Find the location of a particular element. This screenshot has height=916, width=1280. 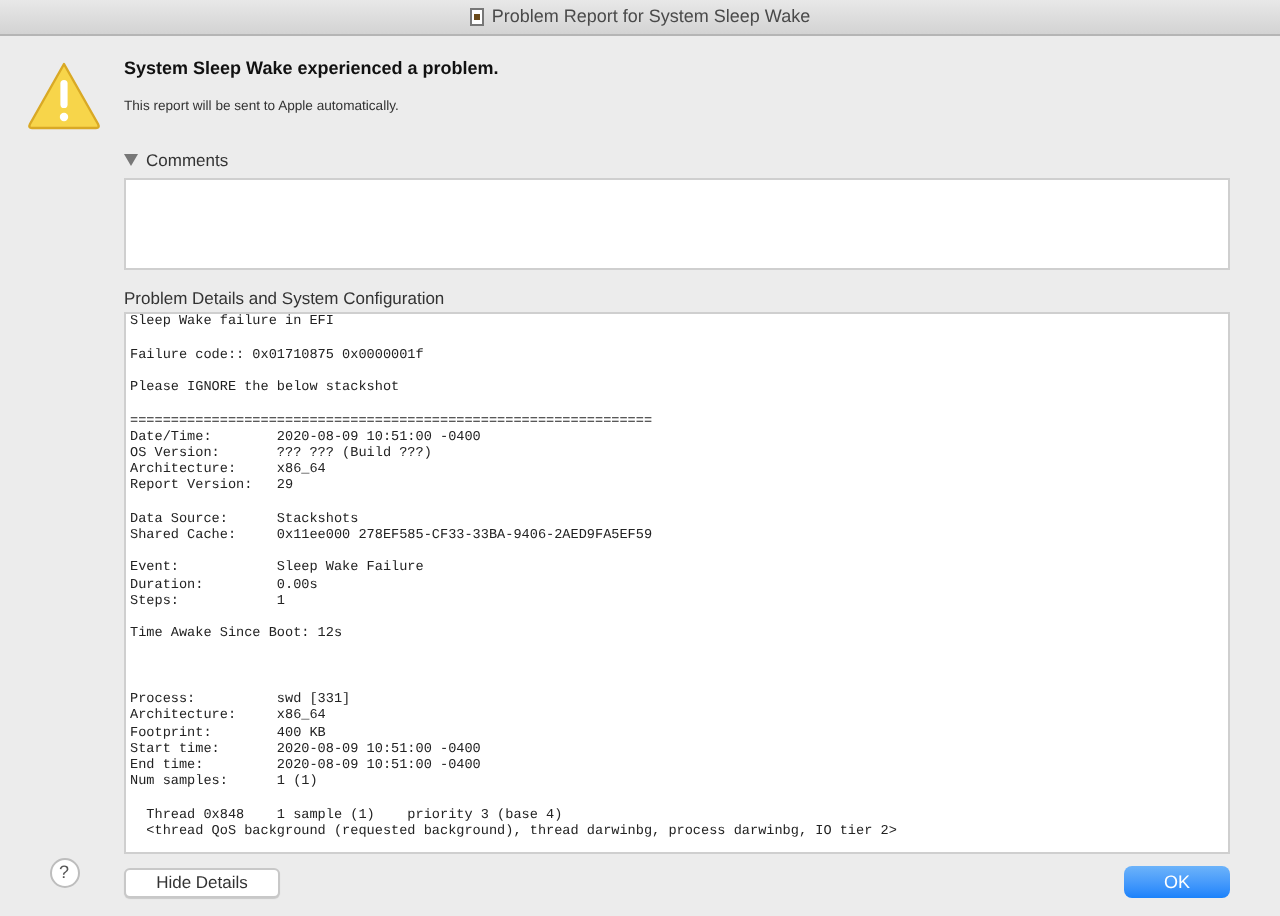

comments-field is located at coordinates (677, 224).